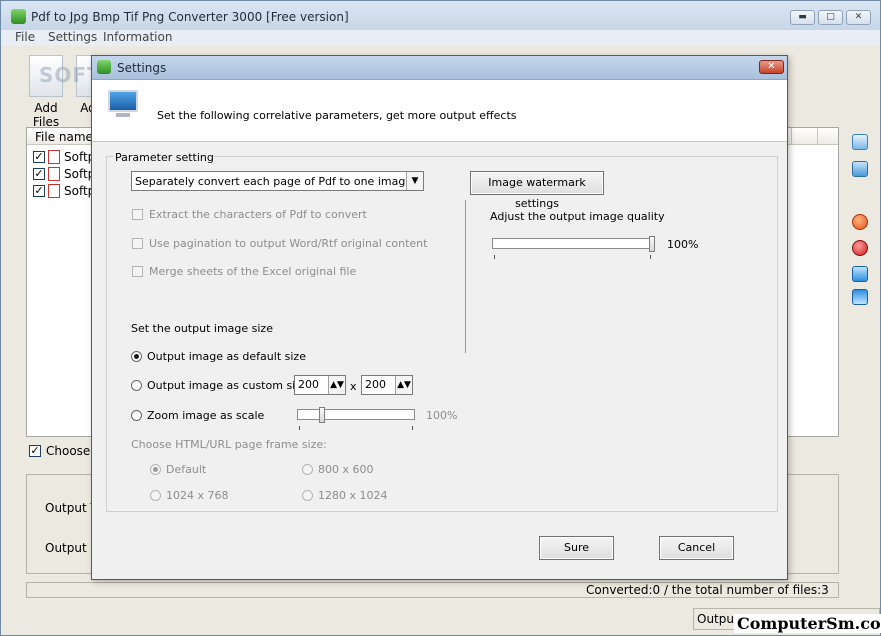 The height and width of the screenshot is (636, 881). Describe the element at coordinates (440, 38) in the screenshot. I see `menu-bar: File Settings Information` at that location.